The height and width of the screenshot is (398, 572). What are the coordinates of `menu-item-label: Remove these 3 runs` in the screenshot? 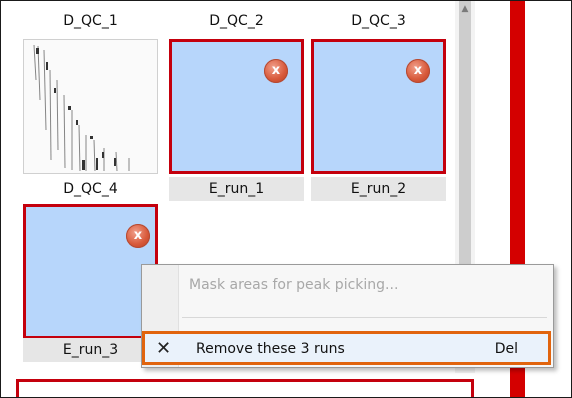 It's located at (270, 349).